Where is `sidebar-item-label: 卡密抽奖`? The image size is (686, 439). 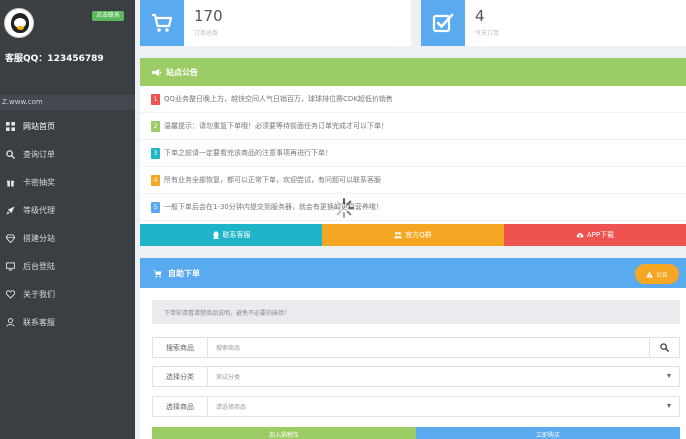
sidebar-item-label: 卡密抽奖 is located at coordinates (39, 182).